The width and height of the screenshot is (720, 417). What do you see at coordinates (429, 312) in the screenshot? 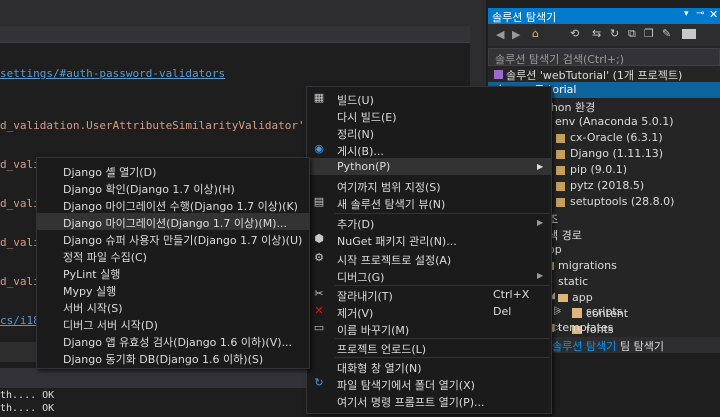
I see `menu-item-remove: ✕ 제거(V) Del` at bounding box center [429, 312].